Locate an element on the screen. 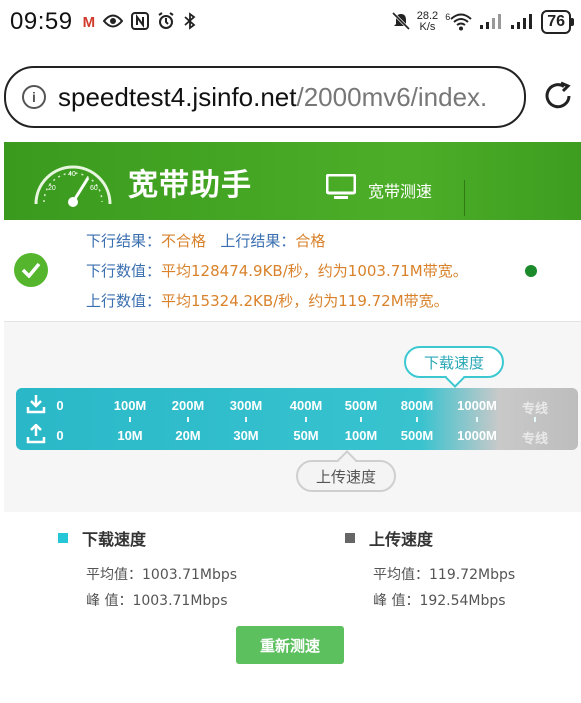 The width and height of the screenshot is (581, 703). address-bar: i speedtest4.jsinfo.net/2000mv6/index. is located at coordinates (265, 97).